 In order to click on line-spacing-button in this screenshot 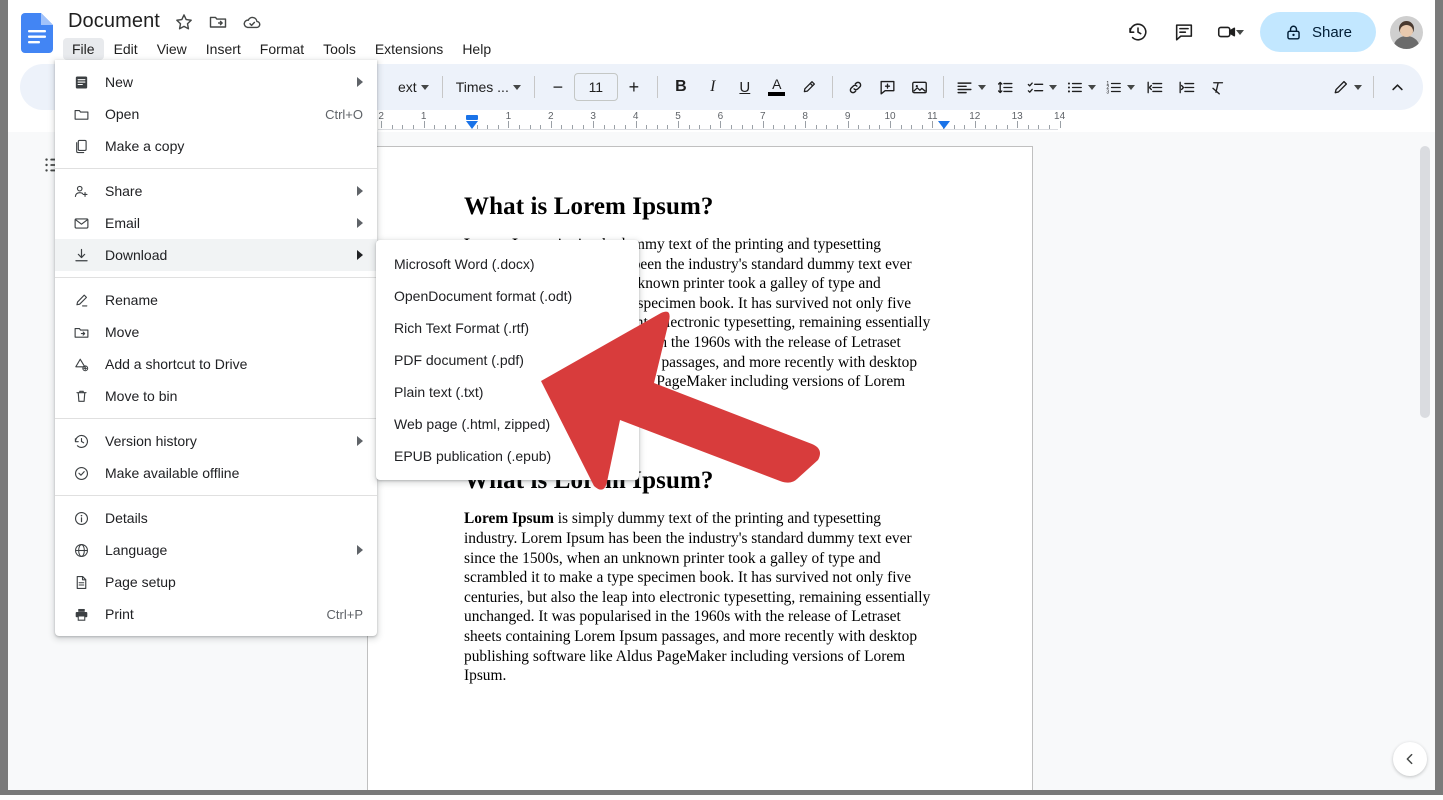, I will do `click(1006, 87)`.